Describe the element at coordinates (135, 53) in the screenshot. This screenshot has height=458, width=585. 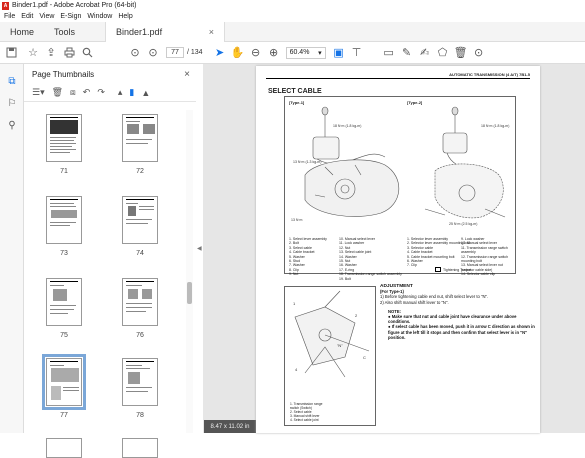
I see `previous-page-icon: ⊙` at that location.